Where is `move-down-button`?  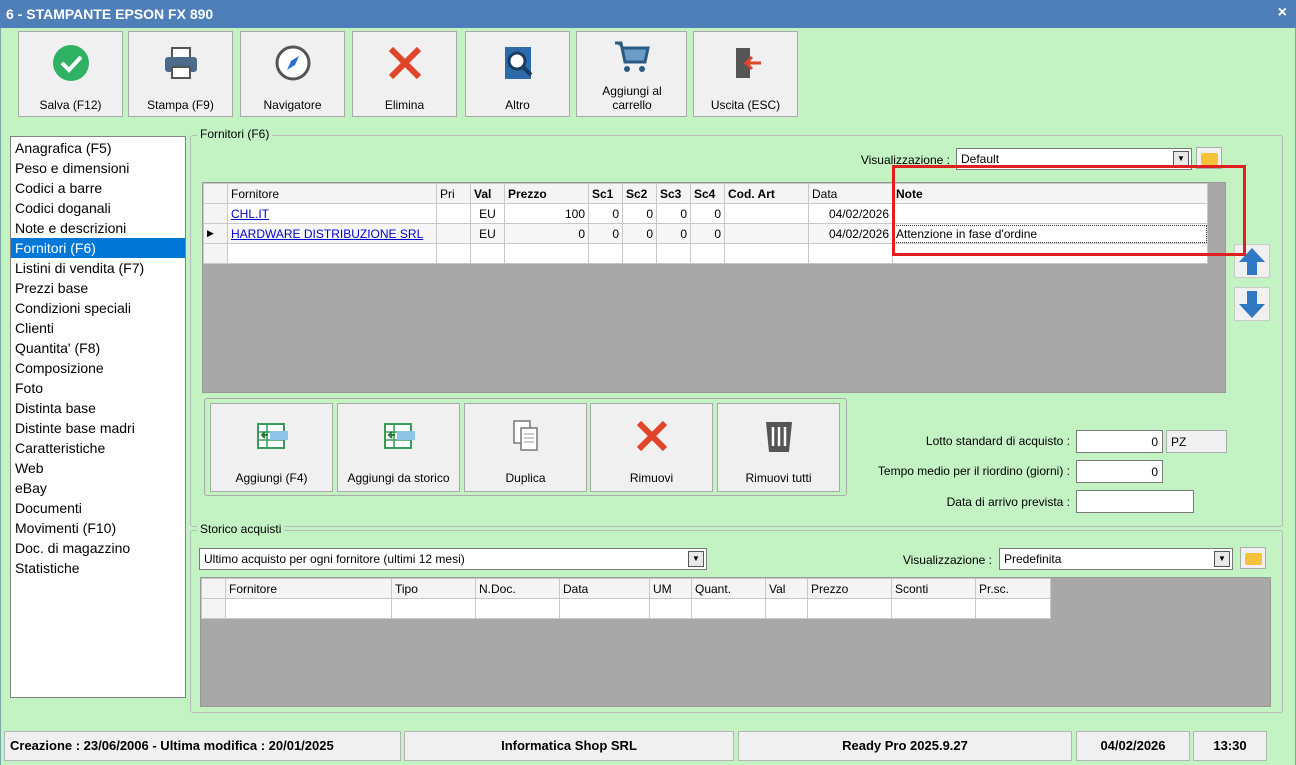 move-down-button is located at coordinates (1252, 304).